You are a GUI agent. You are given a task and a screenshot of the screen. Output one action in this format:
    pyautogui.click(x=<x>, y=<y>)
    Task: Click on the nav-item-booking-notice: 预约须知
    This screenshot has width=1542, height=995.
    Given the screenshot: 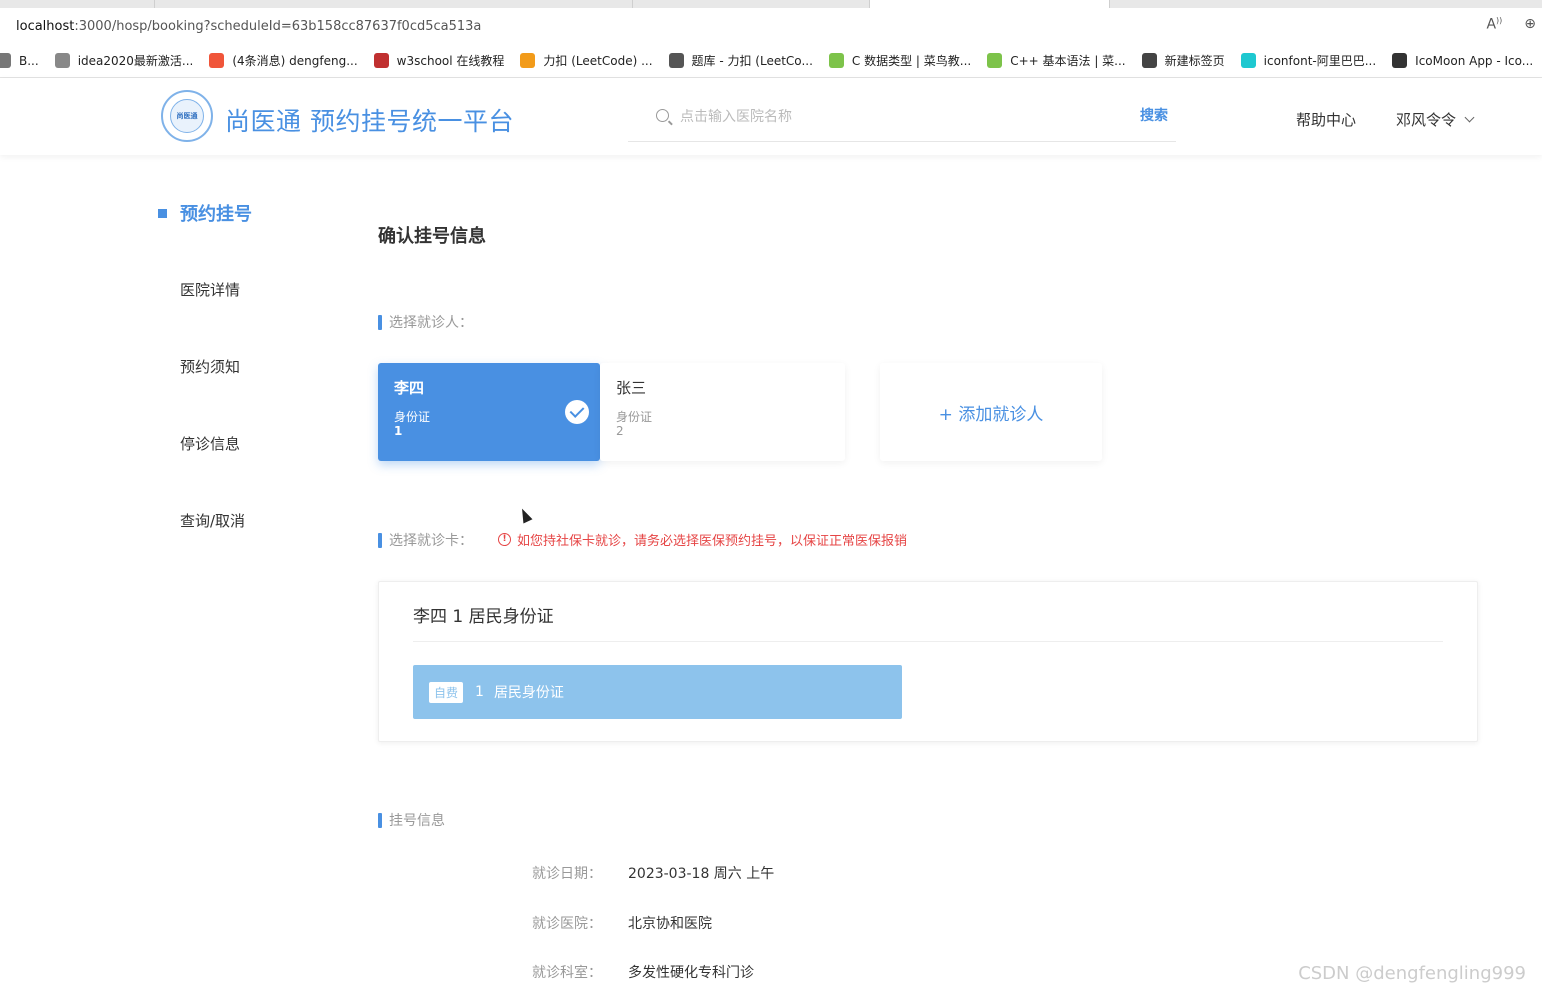 What is the action you would take?
    pyautogui.click(x=210, y=366)
    